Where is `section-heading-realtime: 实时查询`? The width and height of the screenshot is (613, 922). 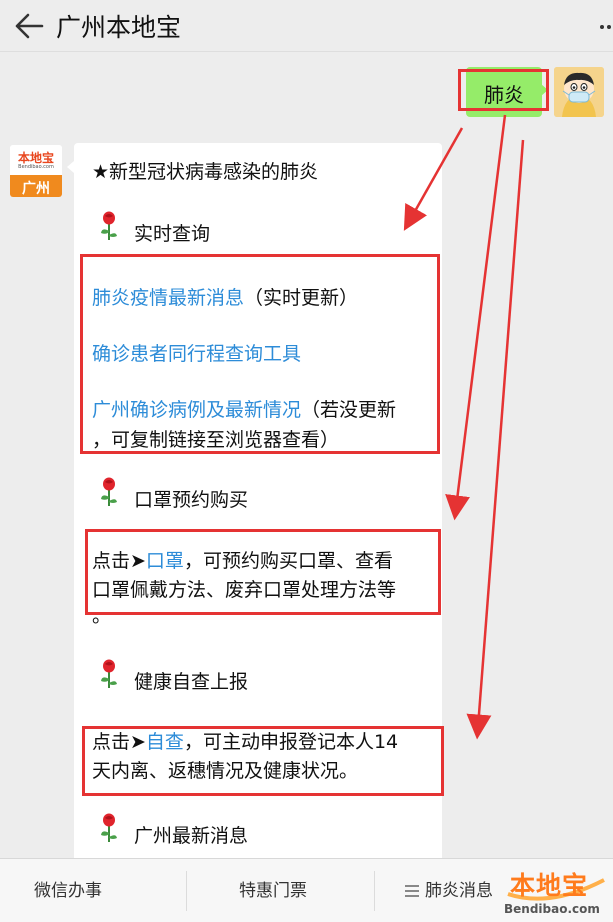
section-heading-realtime: 实时查询 is located at coordinates (172, 234).